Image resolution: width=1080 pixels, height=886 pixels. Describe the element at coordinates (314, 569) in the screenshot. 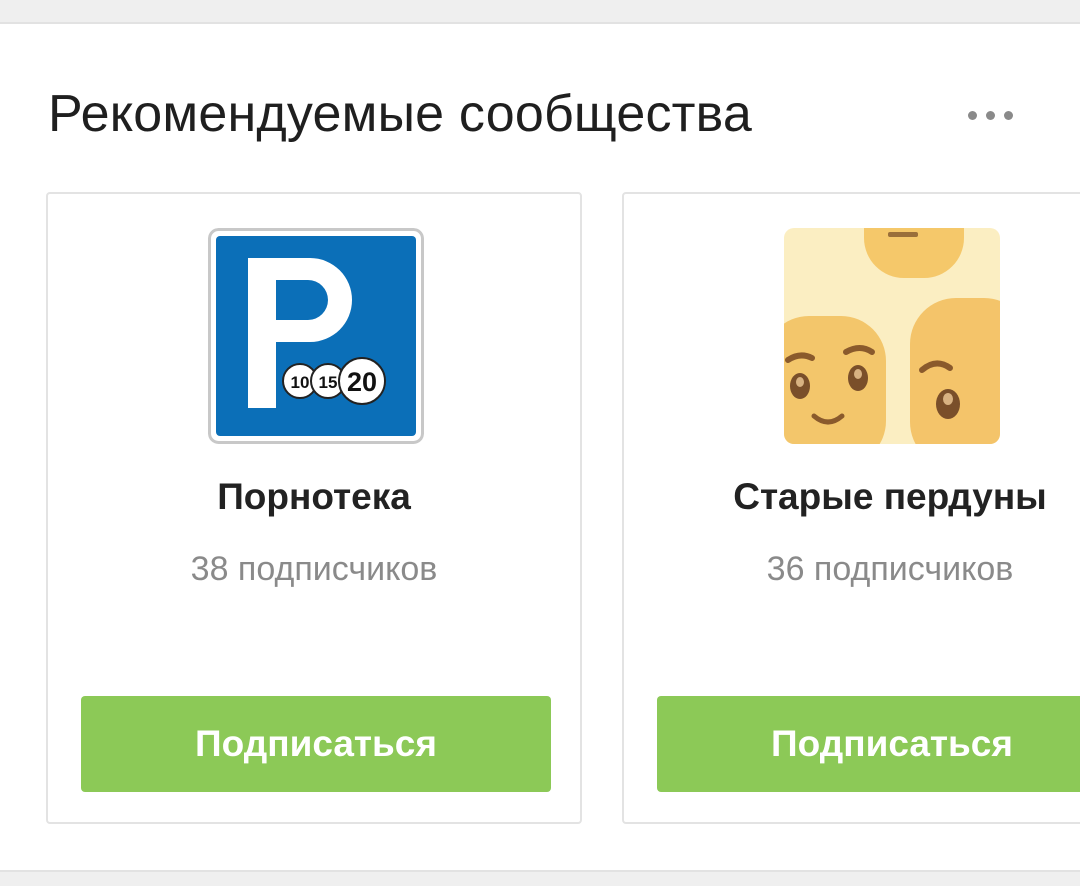

I see `subscriber-count: 38 подписчиков` at that location.